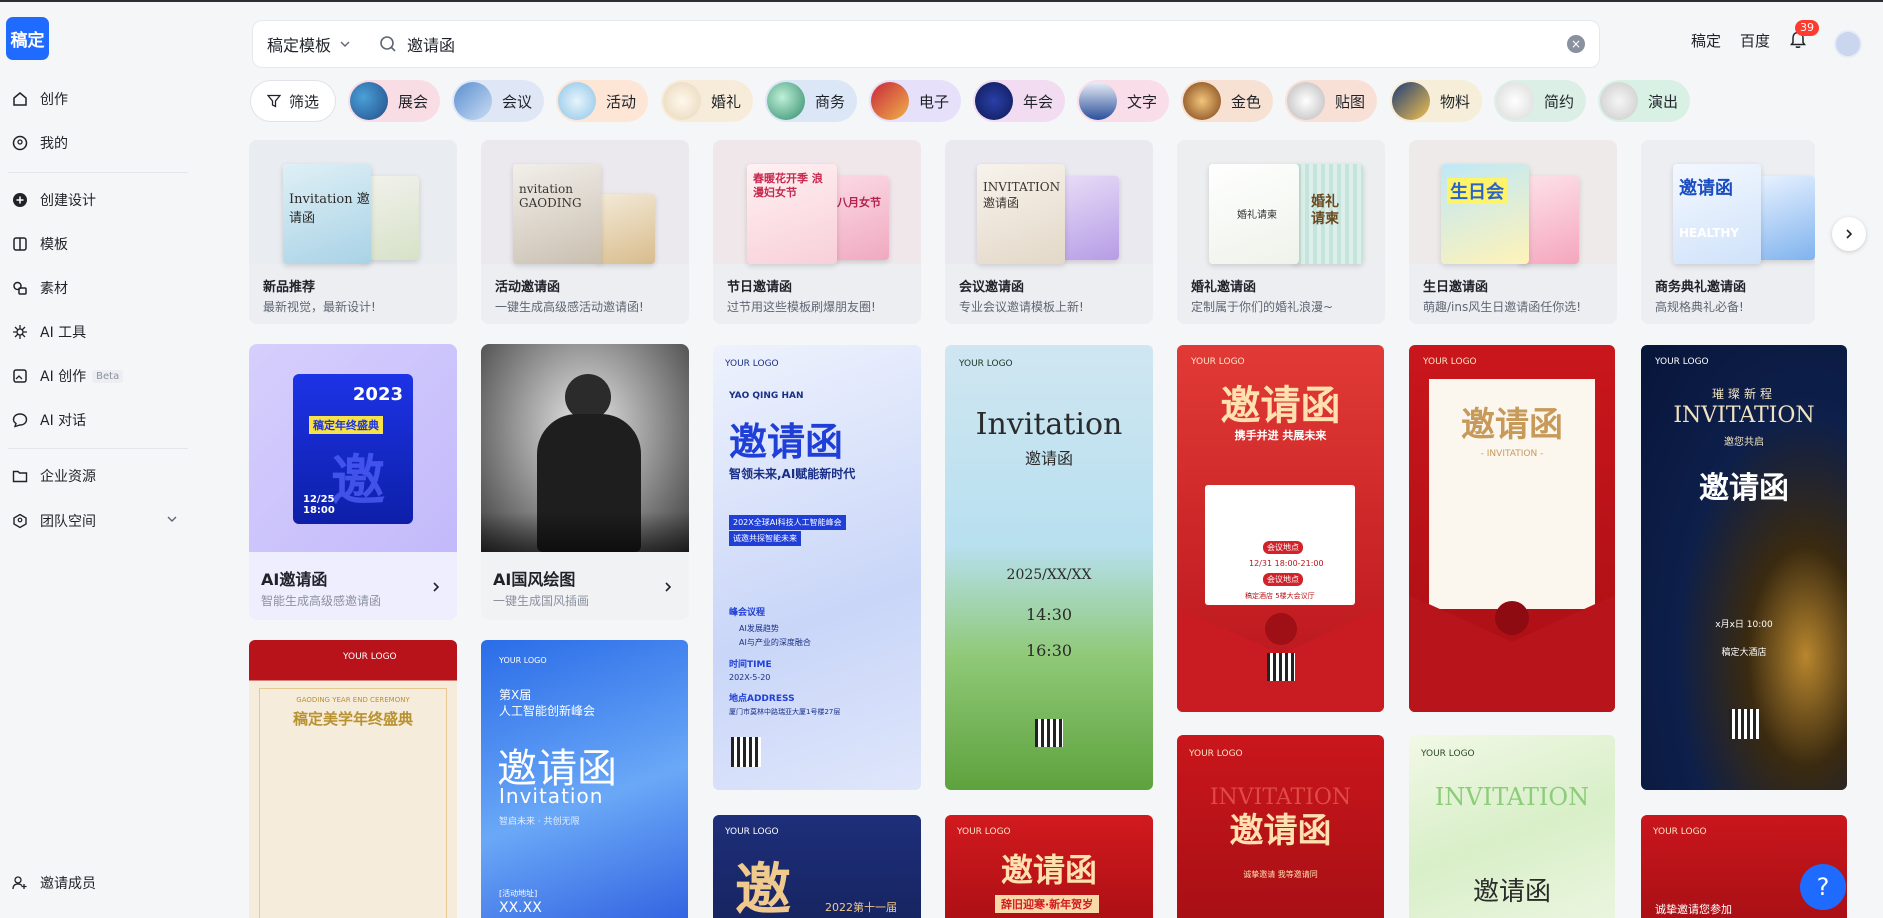 This screenshot has width=1883, height=918. I want to click on ai-card-subtitle: 智能生成高级感邀请函, so click(321, 601).